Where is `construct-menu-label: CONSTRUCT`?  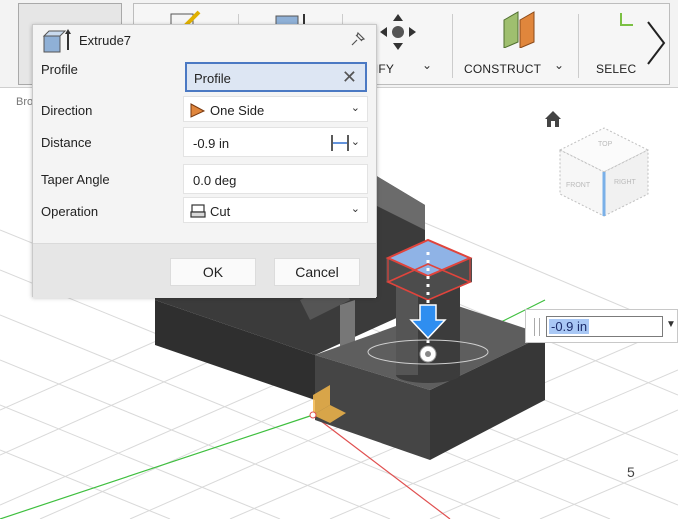 construct-menu-label: CONSTRUCT is located at coordinates (502, 69).